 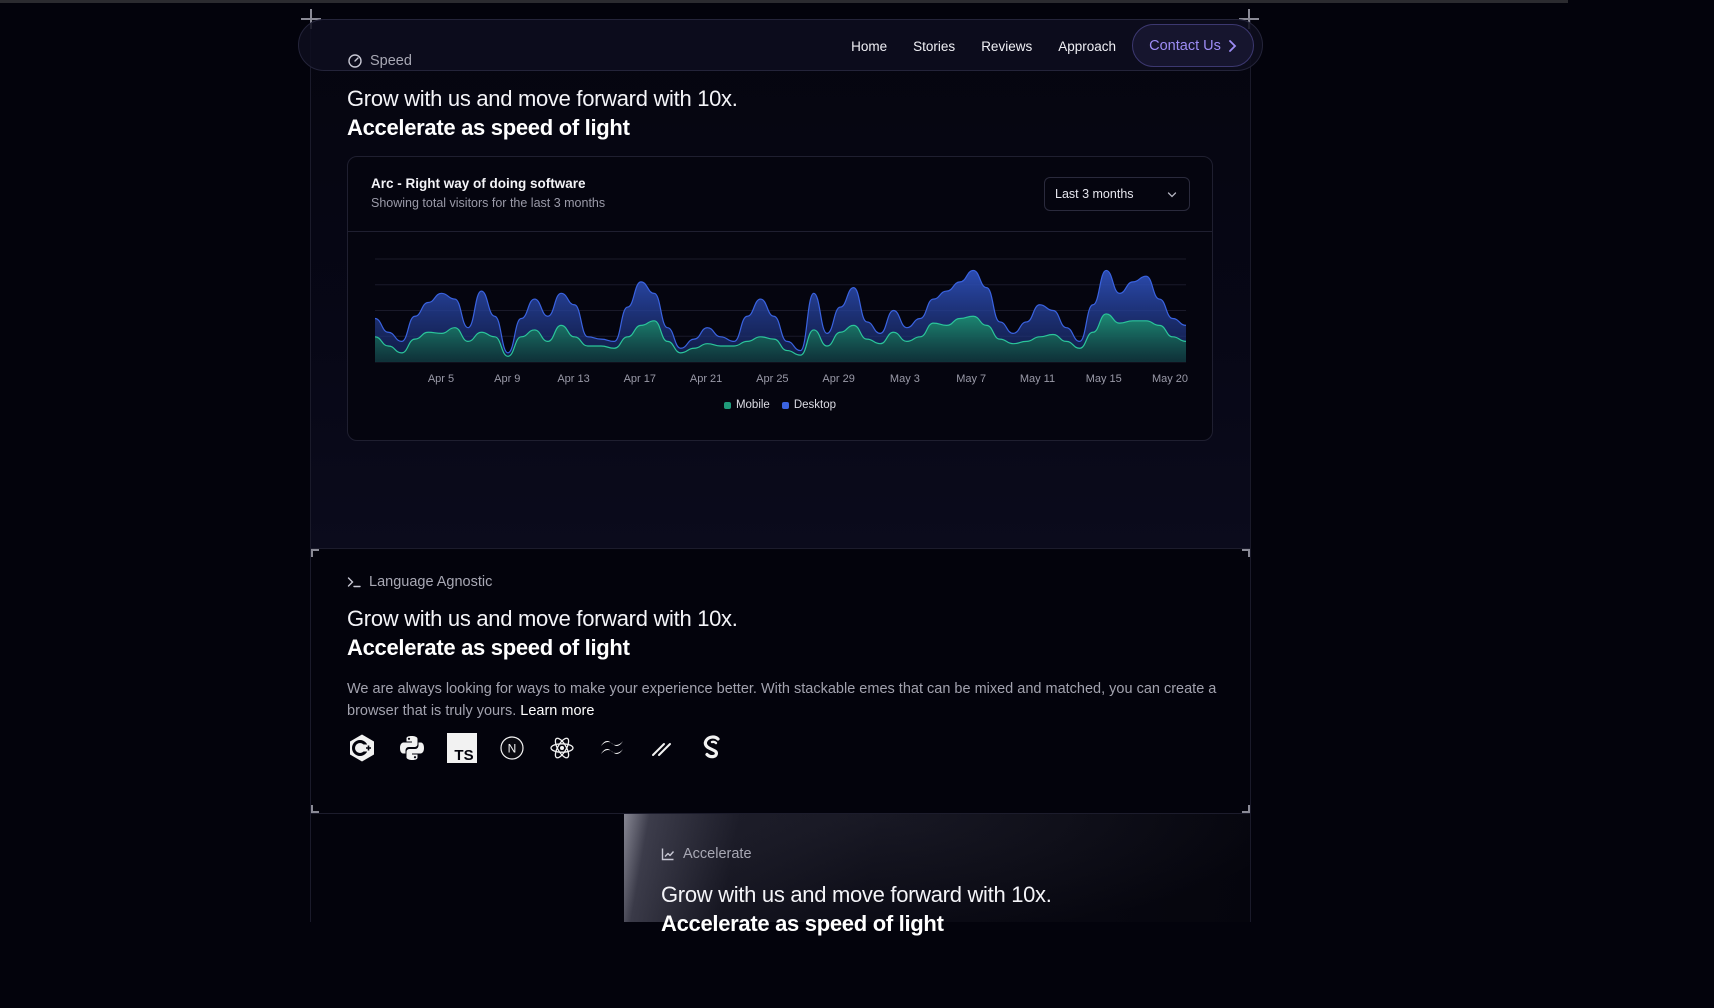 I want to click on language-headline: Grow with us and move forward with 10x., so click(x=542, y=618).